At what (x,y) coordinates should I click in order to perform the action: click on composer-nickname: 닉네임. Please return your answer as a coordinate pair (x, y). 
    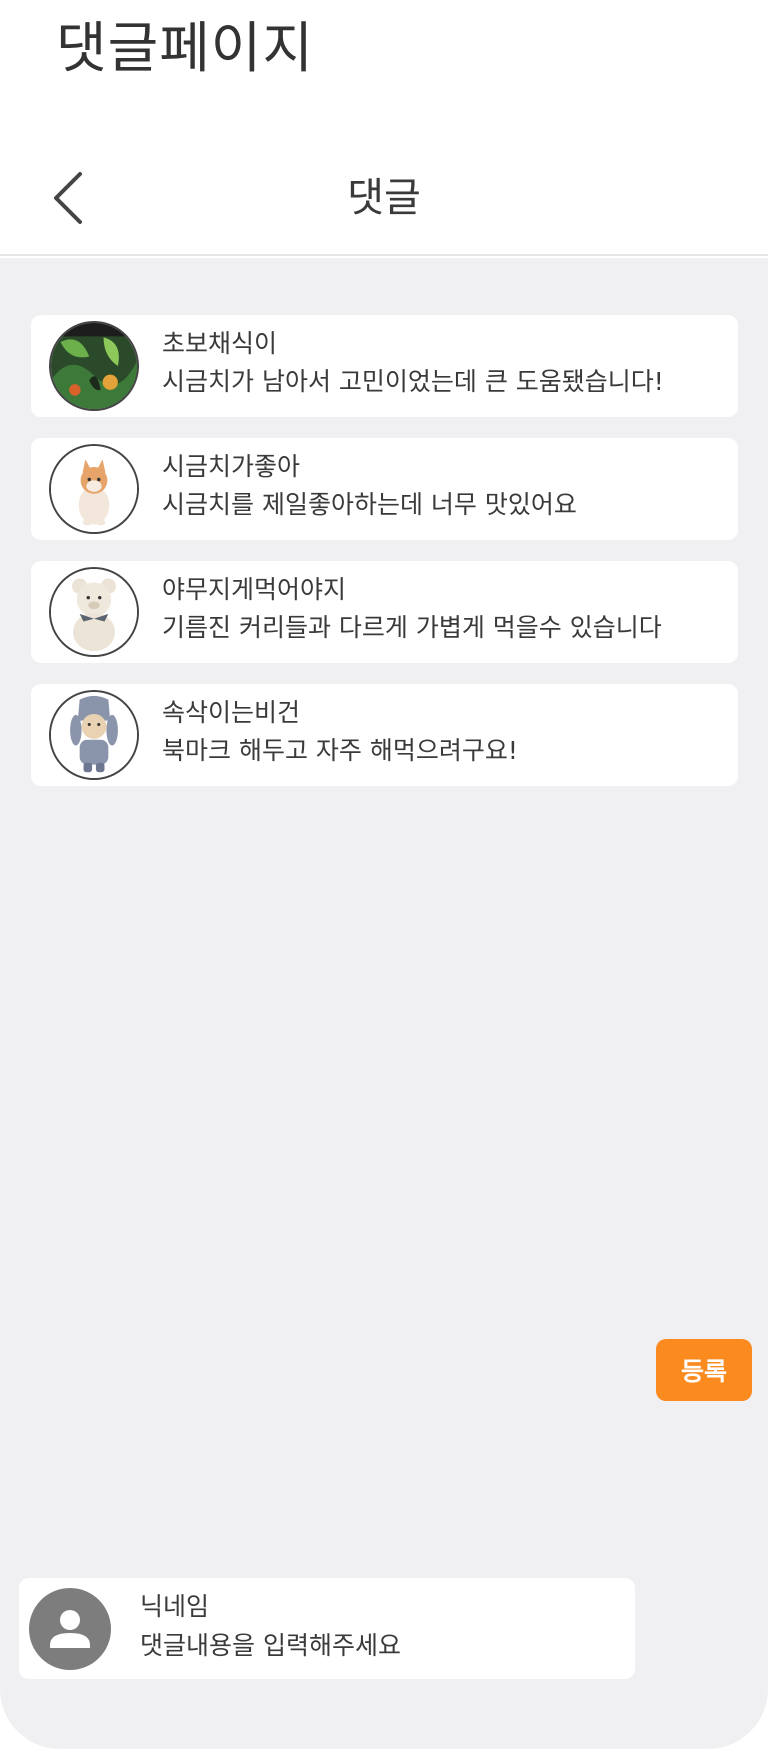
    Looking at the image, I should click on (175, 1606).